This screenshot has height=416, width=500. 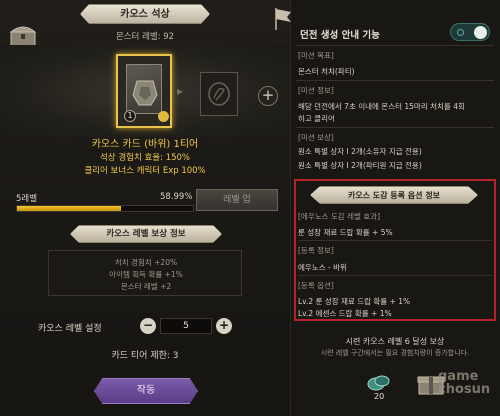 What do you see at coordinates (186, 326) in the screenshot?
I see `level-setting-value: 5` at bounding box center [186, 326].